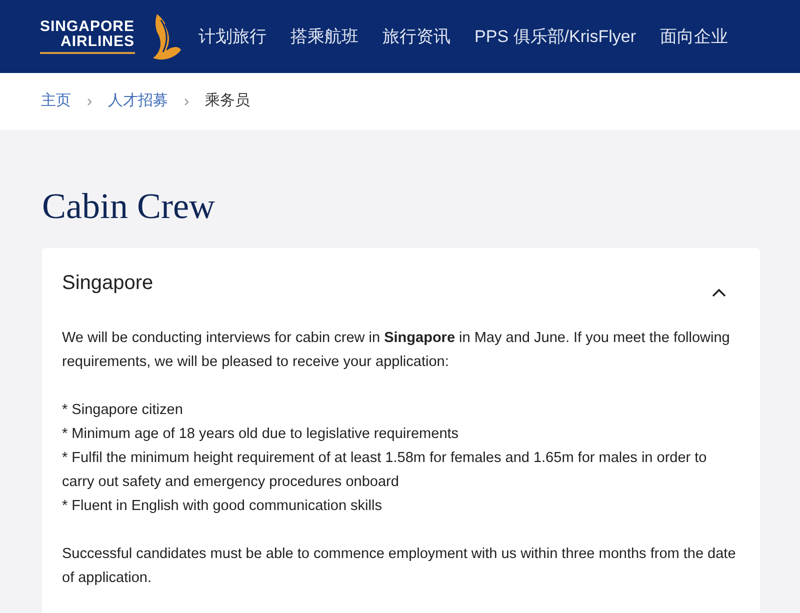 This screenshot has width=800, height=613. I want to click on airline-logo: SINGAPORE AIRLINES, so click(87, 36).